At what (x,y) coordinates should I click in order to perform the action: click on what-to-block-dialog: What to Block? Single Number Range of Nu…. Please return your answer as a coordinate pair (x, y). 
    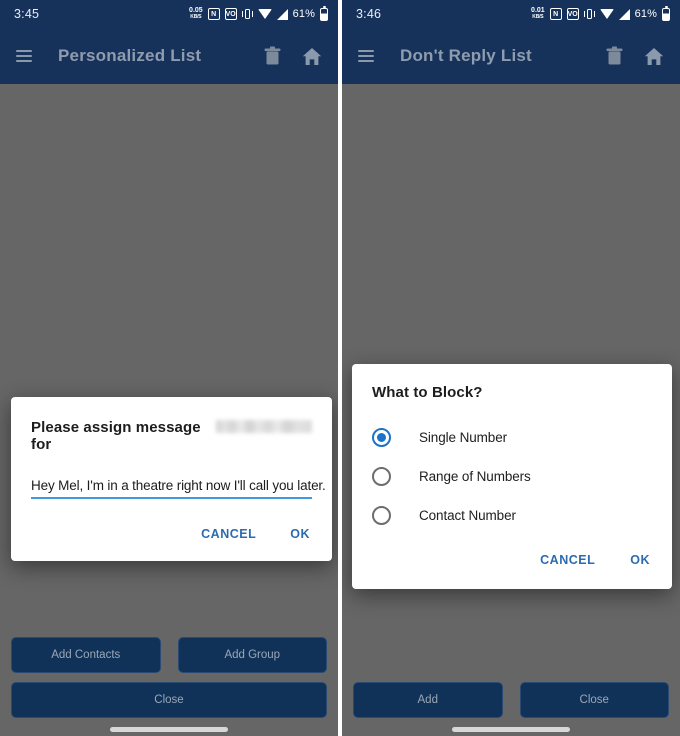
    Looking at the image, I should click on (512, 476).